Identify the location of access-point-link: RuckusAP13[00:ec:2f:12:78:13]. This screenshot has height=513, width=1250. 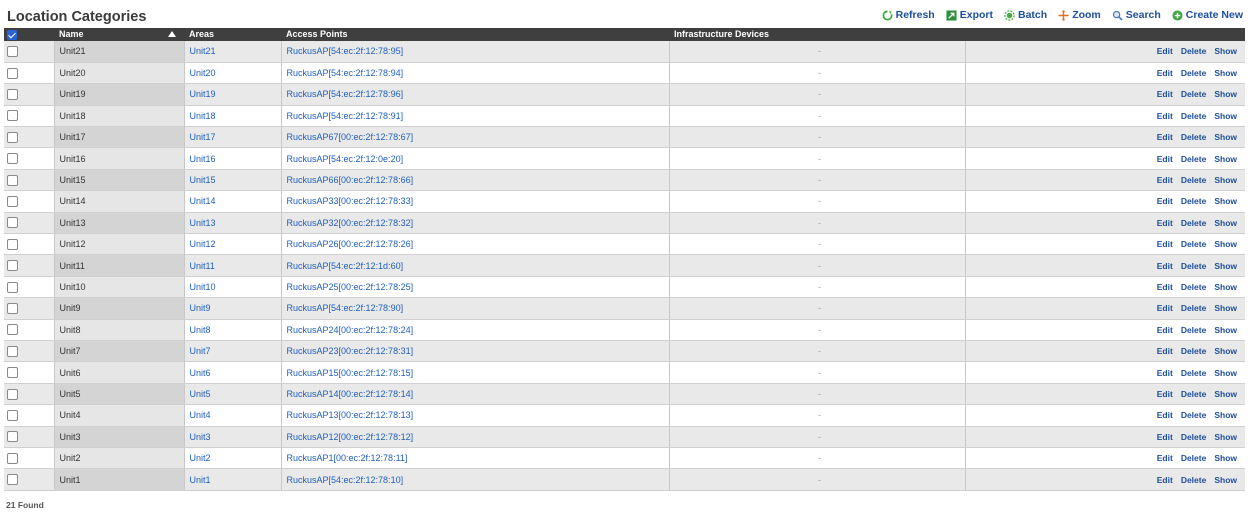
(350, 415).